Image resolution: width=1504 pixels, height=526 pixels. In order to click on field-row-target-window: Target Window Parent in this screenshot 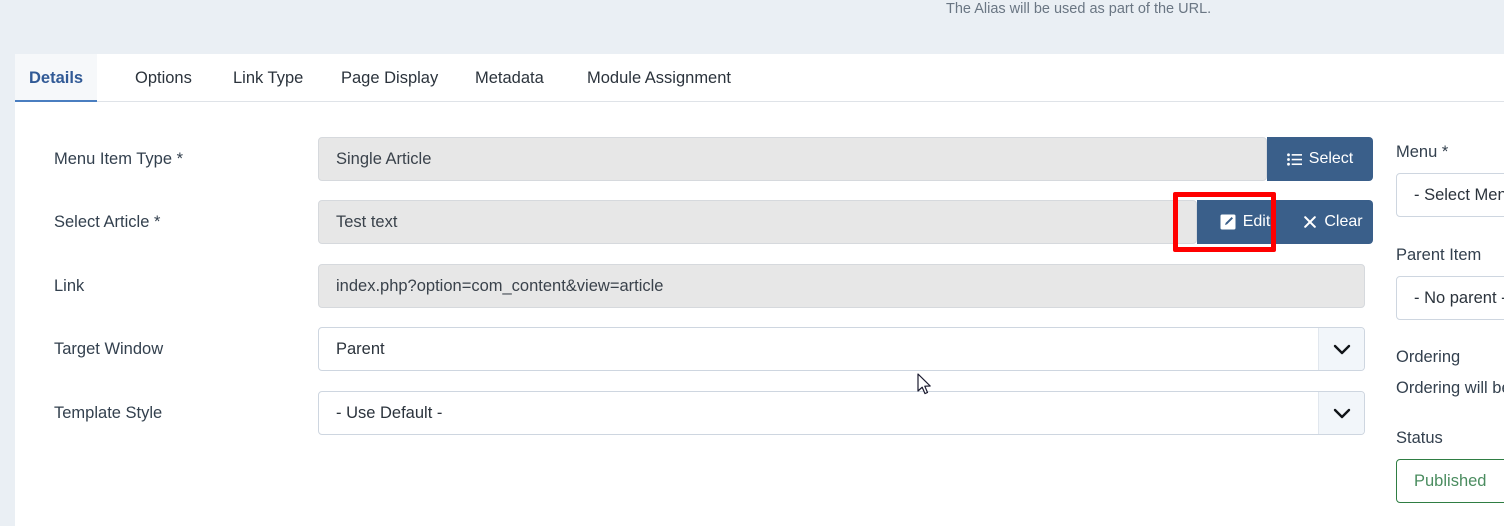, I will do `click(700, 349)`.